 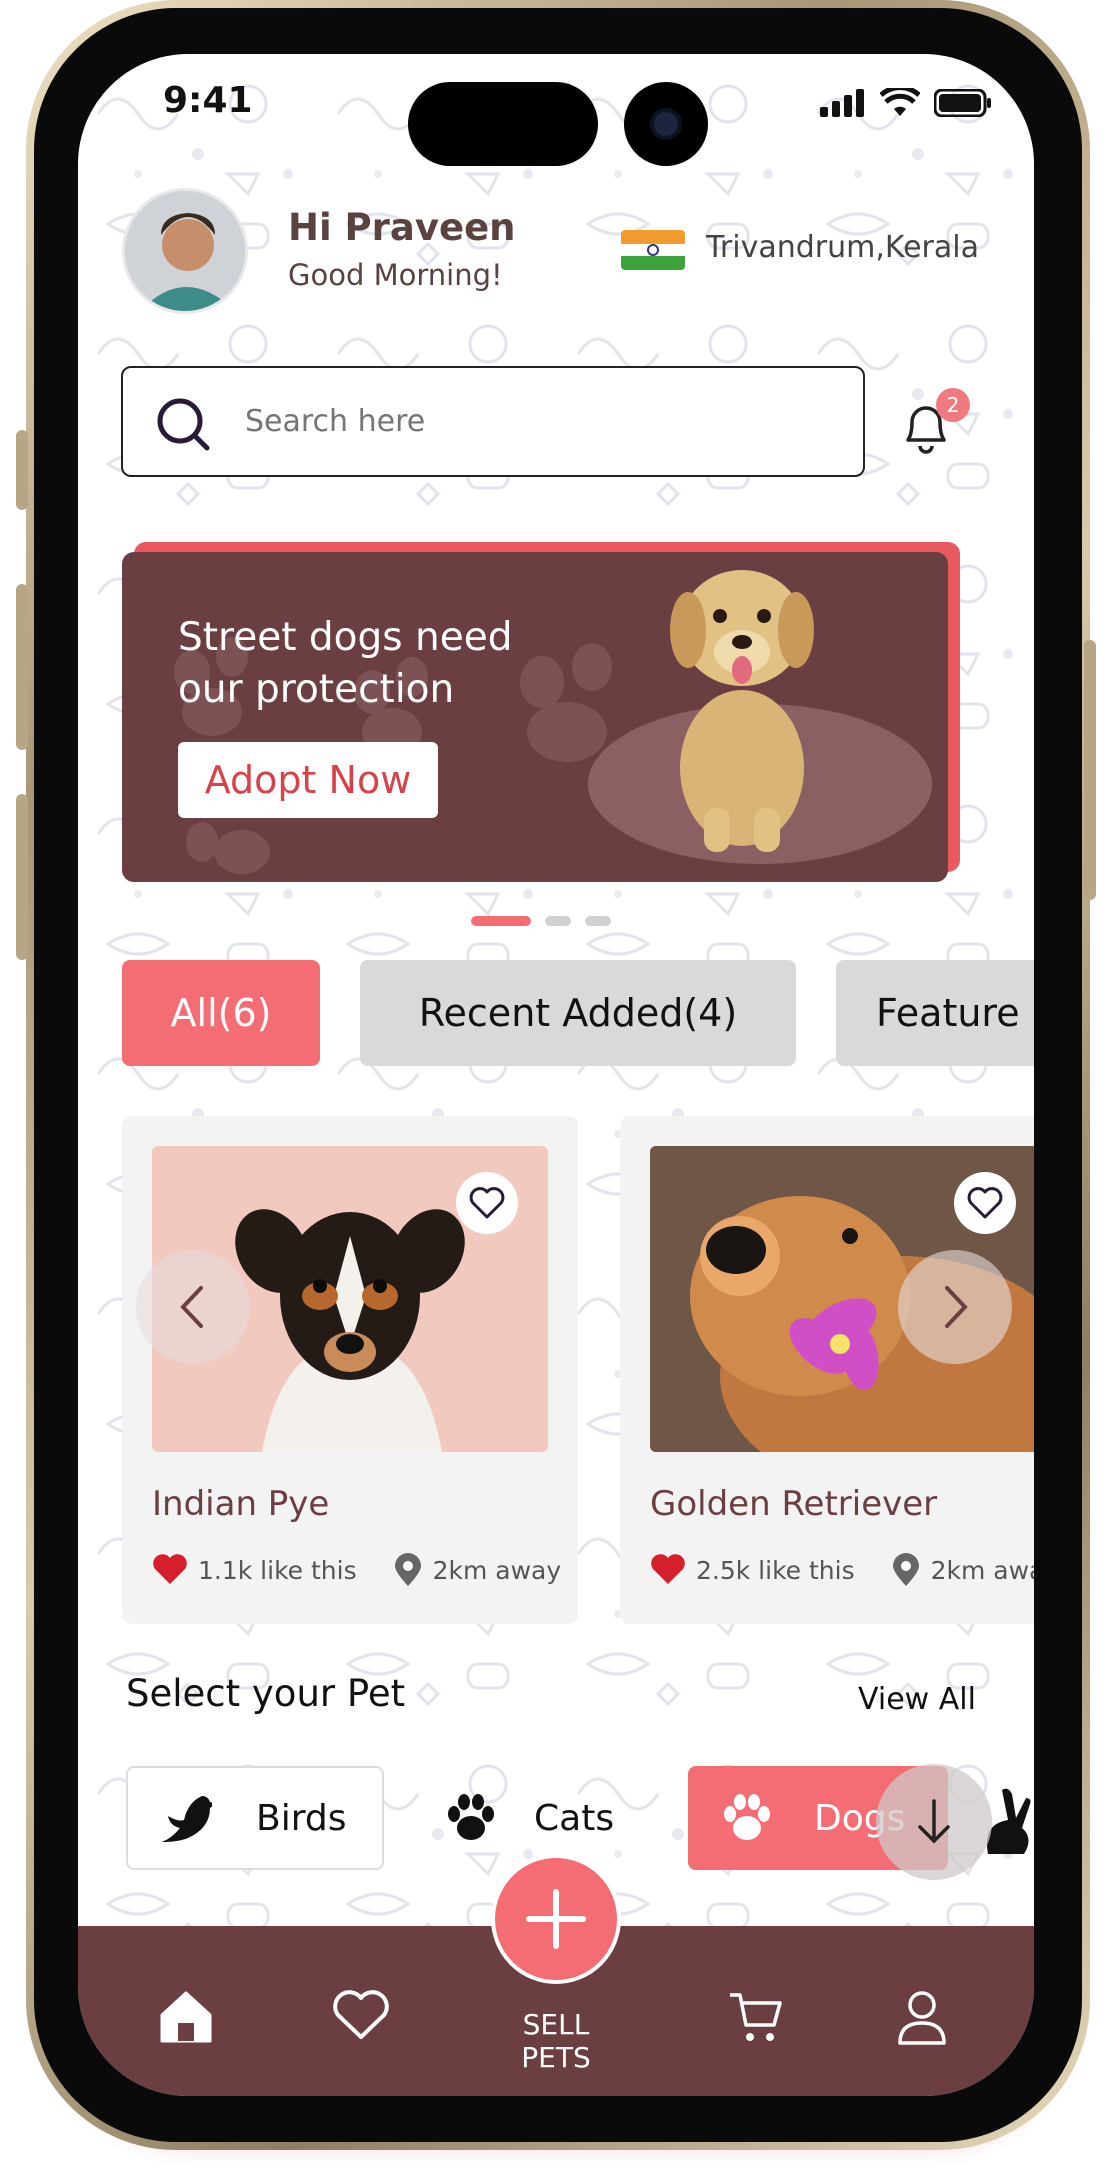 I want to click on volume-up-button, so click(x=22, y=667).